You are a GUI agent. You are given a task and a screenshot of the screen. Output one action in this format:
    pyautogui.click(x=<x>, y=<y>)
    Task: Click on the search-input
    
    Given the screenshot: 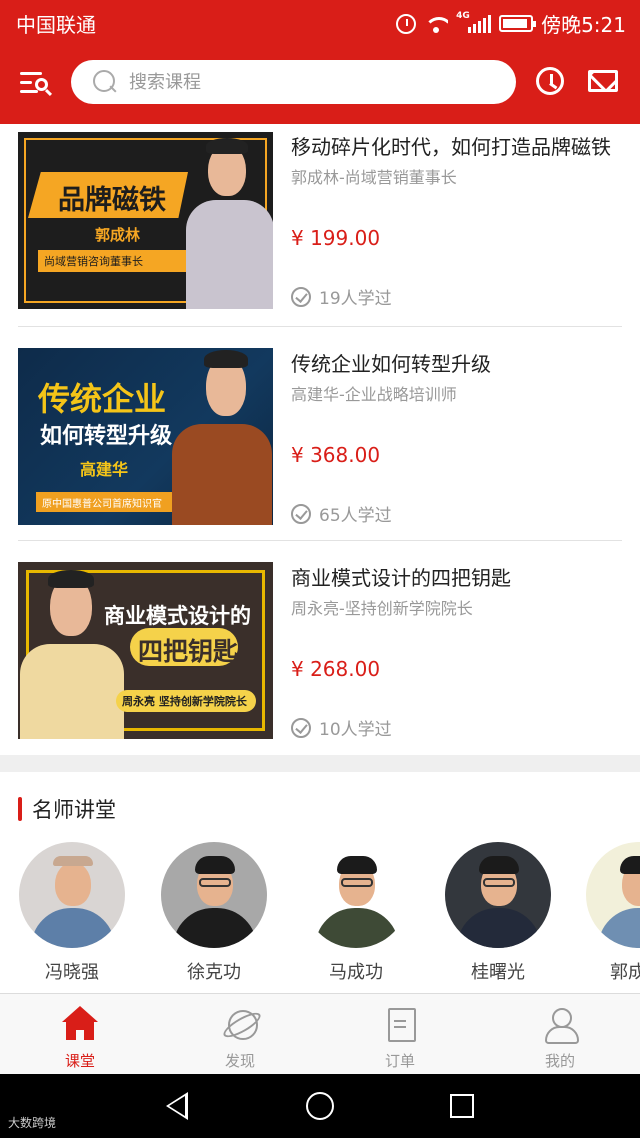 What is the action you would take?
    pyautogui.click(x=309, y=82)
    